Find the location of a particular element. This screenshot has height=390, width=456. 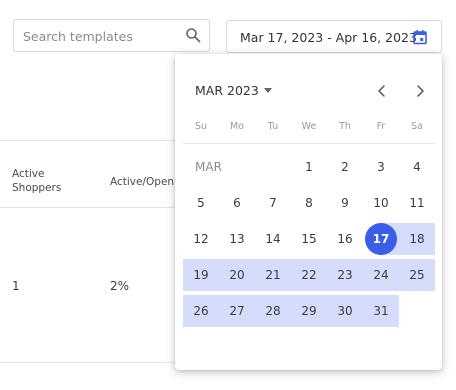

caret-down-icon is located at coordinates (267, 90).